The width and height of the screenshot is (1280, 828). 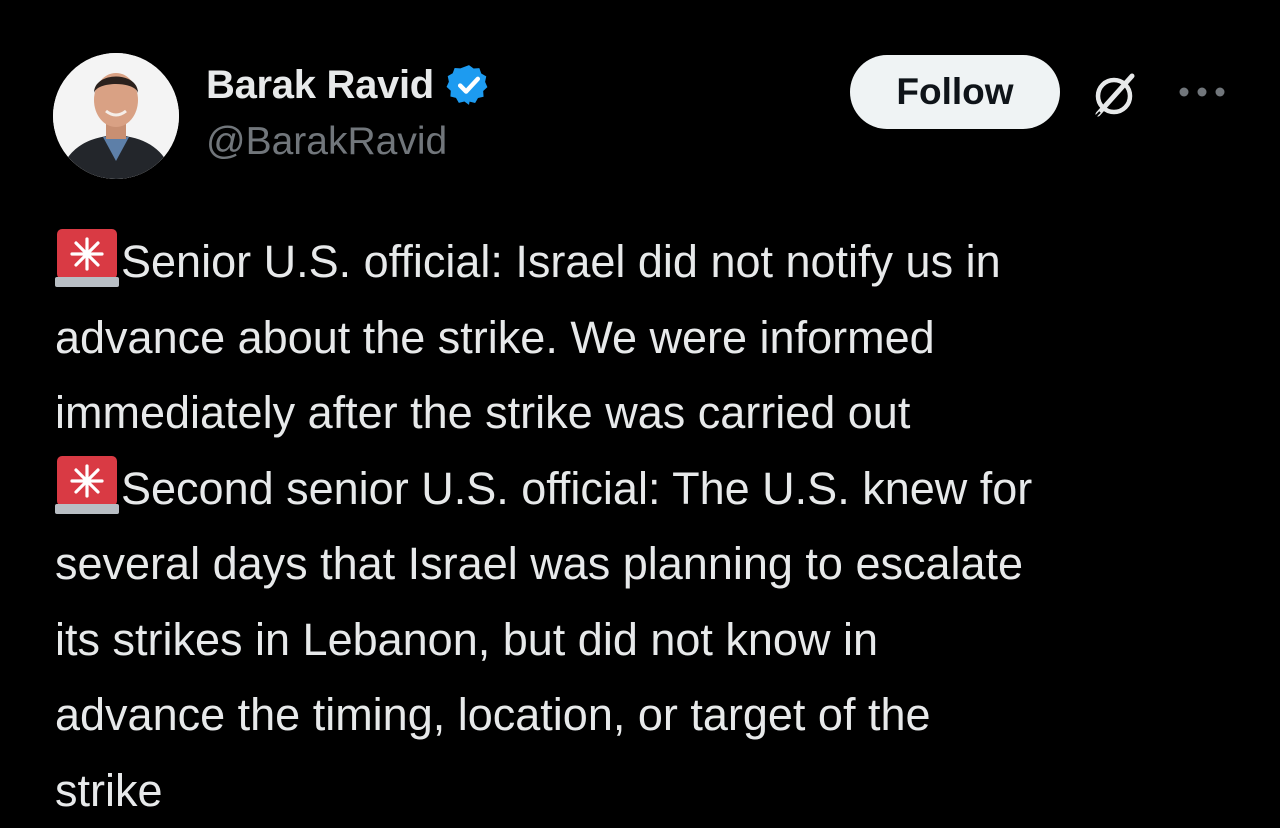 I want to click on avatar-image, so click(x=116, y=116).